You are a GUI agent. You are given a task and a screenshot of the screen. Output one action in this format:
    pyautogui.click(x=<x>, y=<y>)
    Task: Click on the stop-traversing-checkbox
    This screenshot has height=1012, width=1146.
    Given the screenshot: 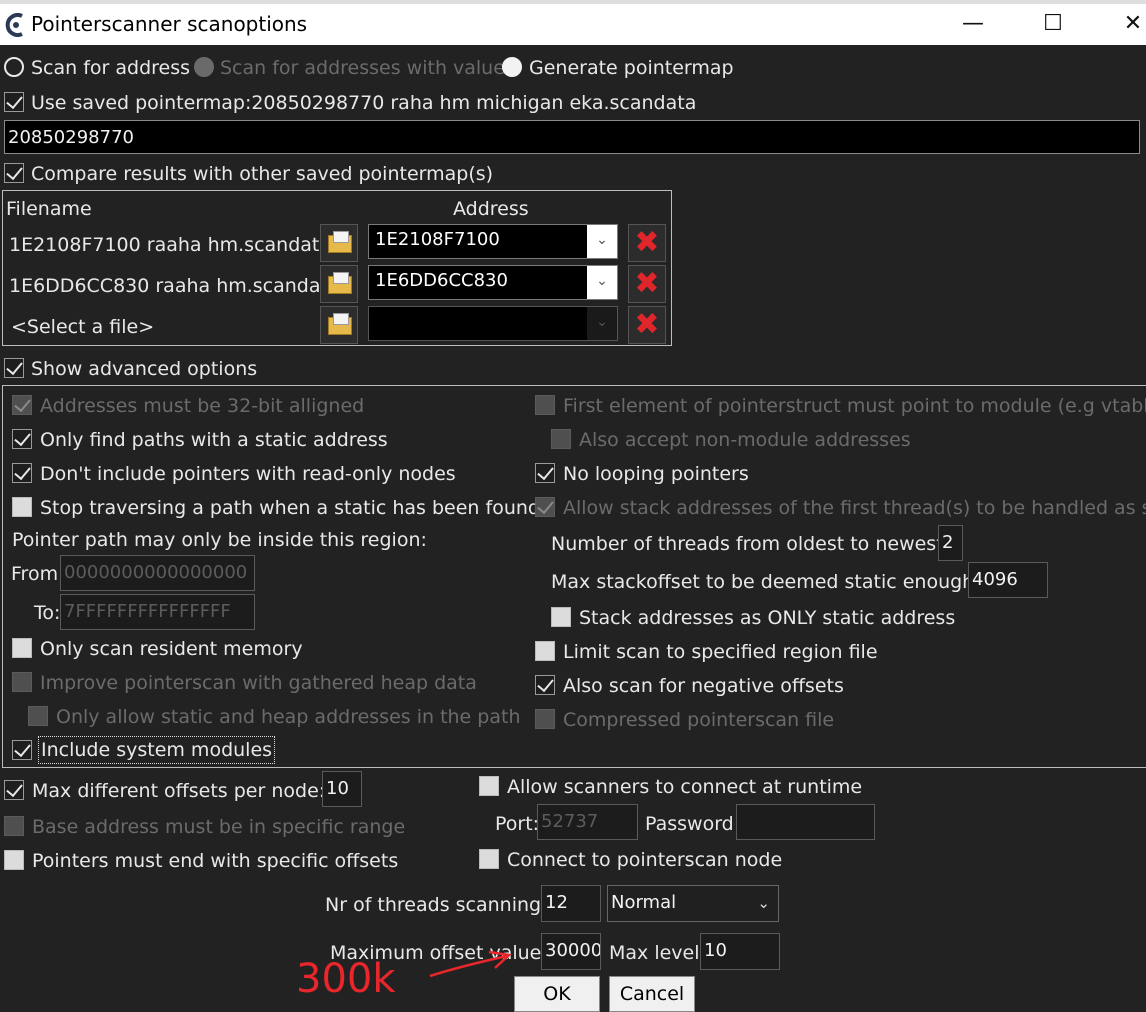 What is the action you would take?
    pyautogui.click(x=22, y=507)
    